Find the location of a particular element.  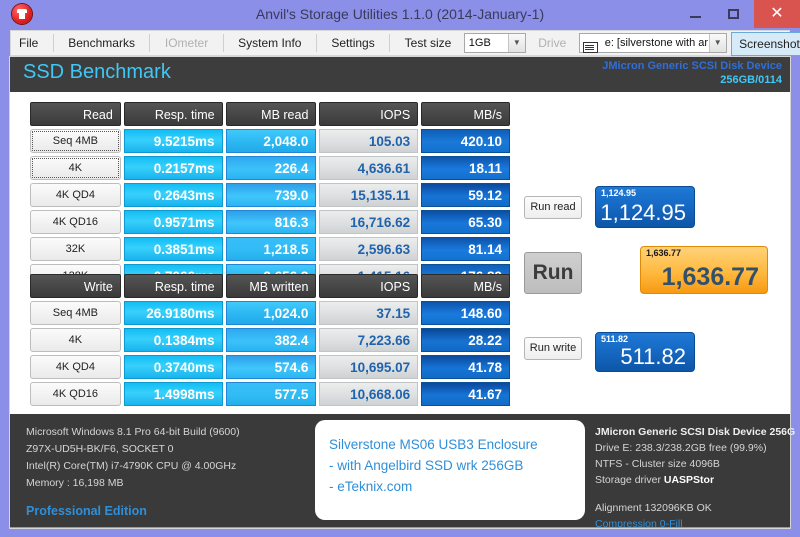

read-resp-2: 0.2643ms is located at coordinates (173, 195).